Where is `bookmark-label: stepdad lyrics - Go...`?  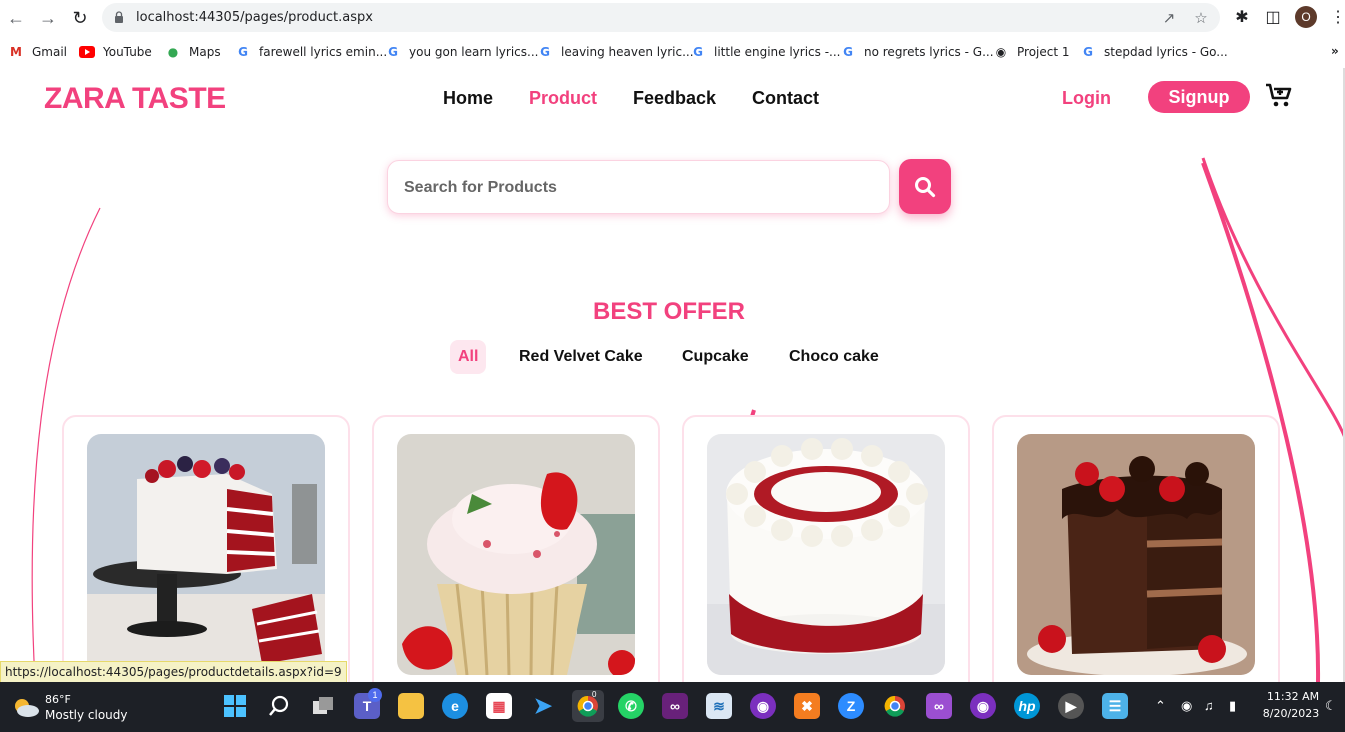 bookmark-label: stepdad lyrics - Go... is located at coordinates (1166, 52).